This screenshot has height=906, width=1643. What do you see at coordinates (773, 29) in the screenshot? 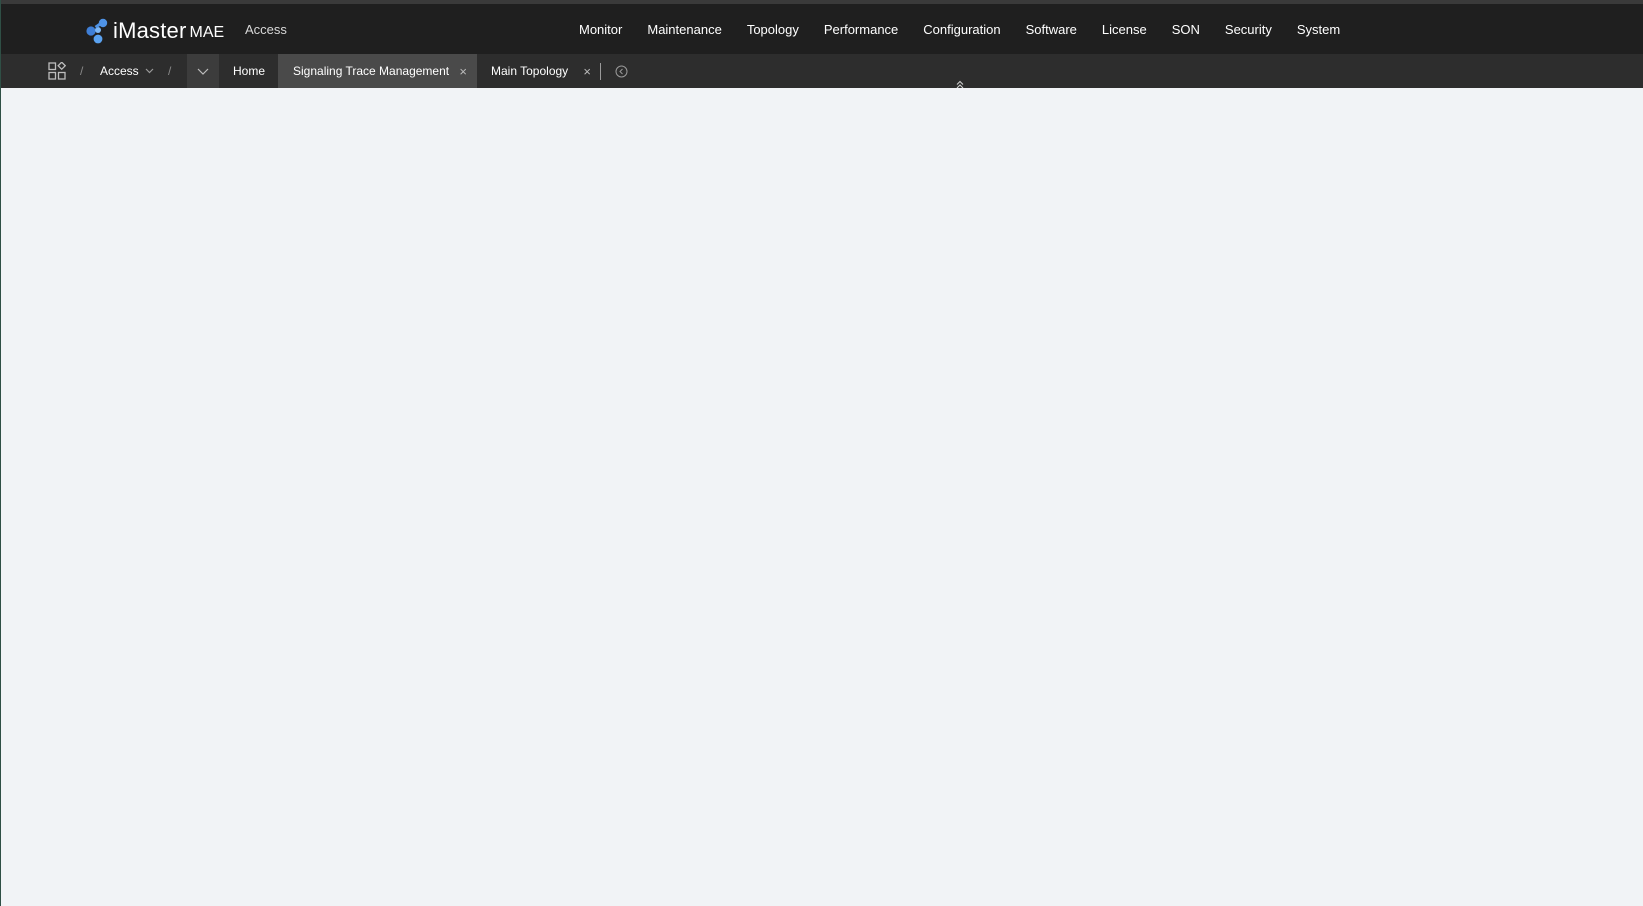
I see `nav-topology: Topology` at bounding box center [773, 29].